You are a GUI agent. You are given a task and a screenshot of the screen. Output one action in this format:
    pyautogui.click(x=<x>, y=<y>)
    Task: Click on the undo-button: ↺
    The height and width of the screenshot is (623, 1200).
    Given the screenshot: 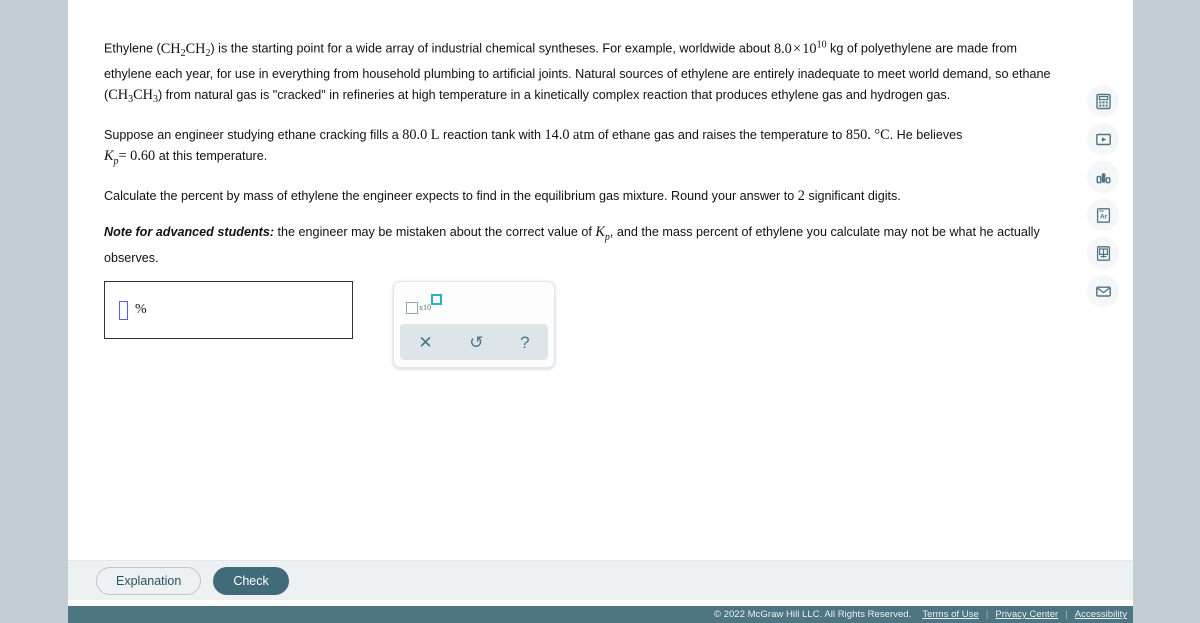 What is the action you would take?
    pyautogui.click(x=476, y=342)
    